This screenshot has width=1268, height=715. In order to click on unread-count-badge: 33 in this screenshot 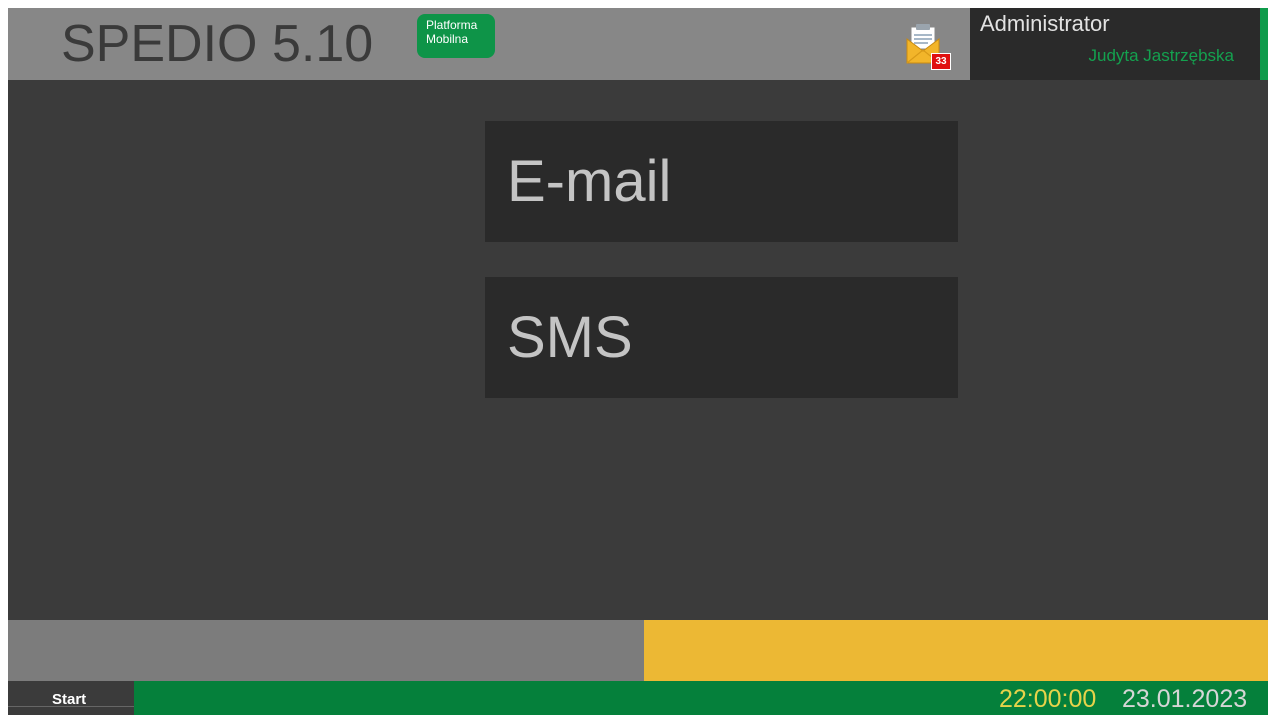, I will do `click(941, 61)`.